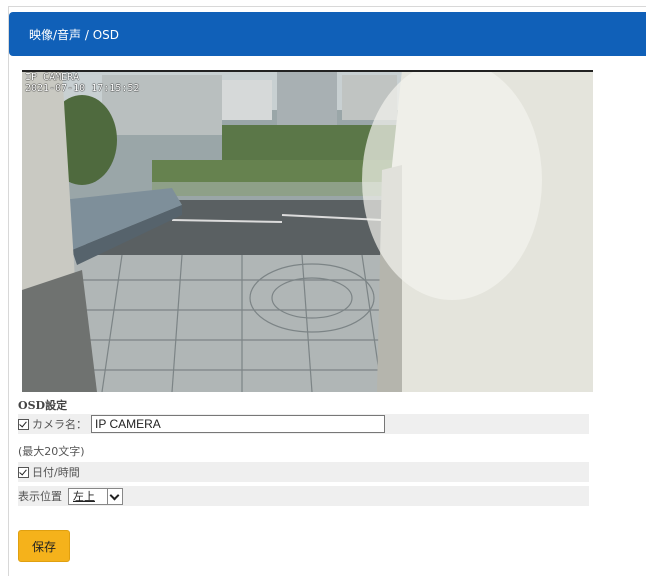  Describe the element at coordinates (56, 472) in the screenshot. I see `datetime-label: 日付/時間` at that location.